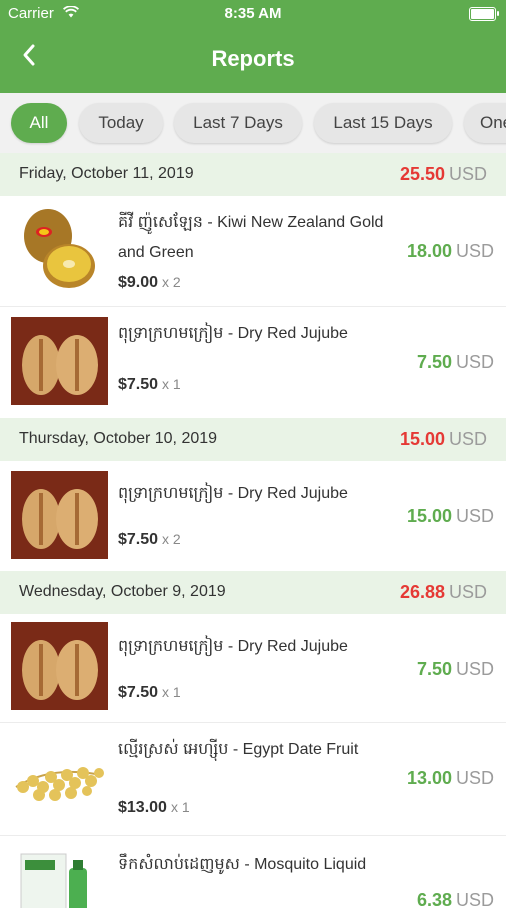 This screenshot has height=916, width=506. What do you see at coordinates (39, 123) in the screenshot?
I see `filter-chip-all: All` at bounding box center [39, 123].